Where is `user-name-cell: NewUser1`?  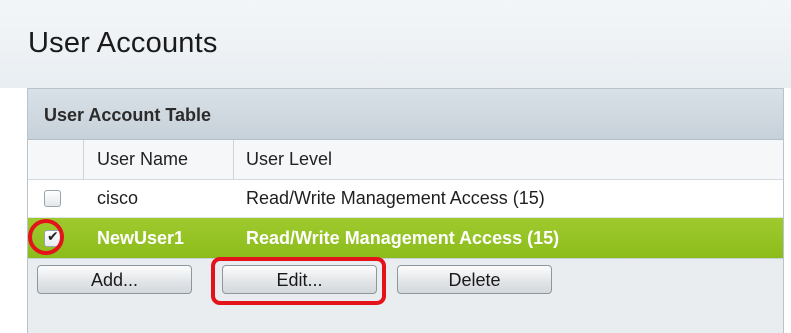 user-name-cell: NewUser1 is located at coordinates (141, 238).